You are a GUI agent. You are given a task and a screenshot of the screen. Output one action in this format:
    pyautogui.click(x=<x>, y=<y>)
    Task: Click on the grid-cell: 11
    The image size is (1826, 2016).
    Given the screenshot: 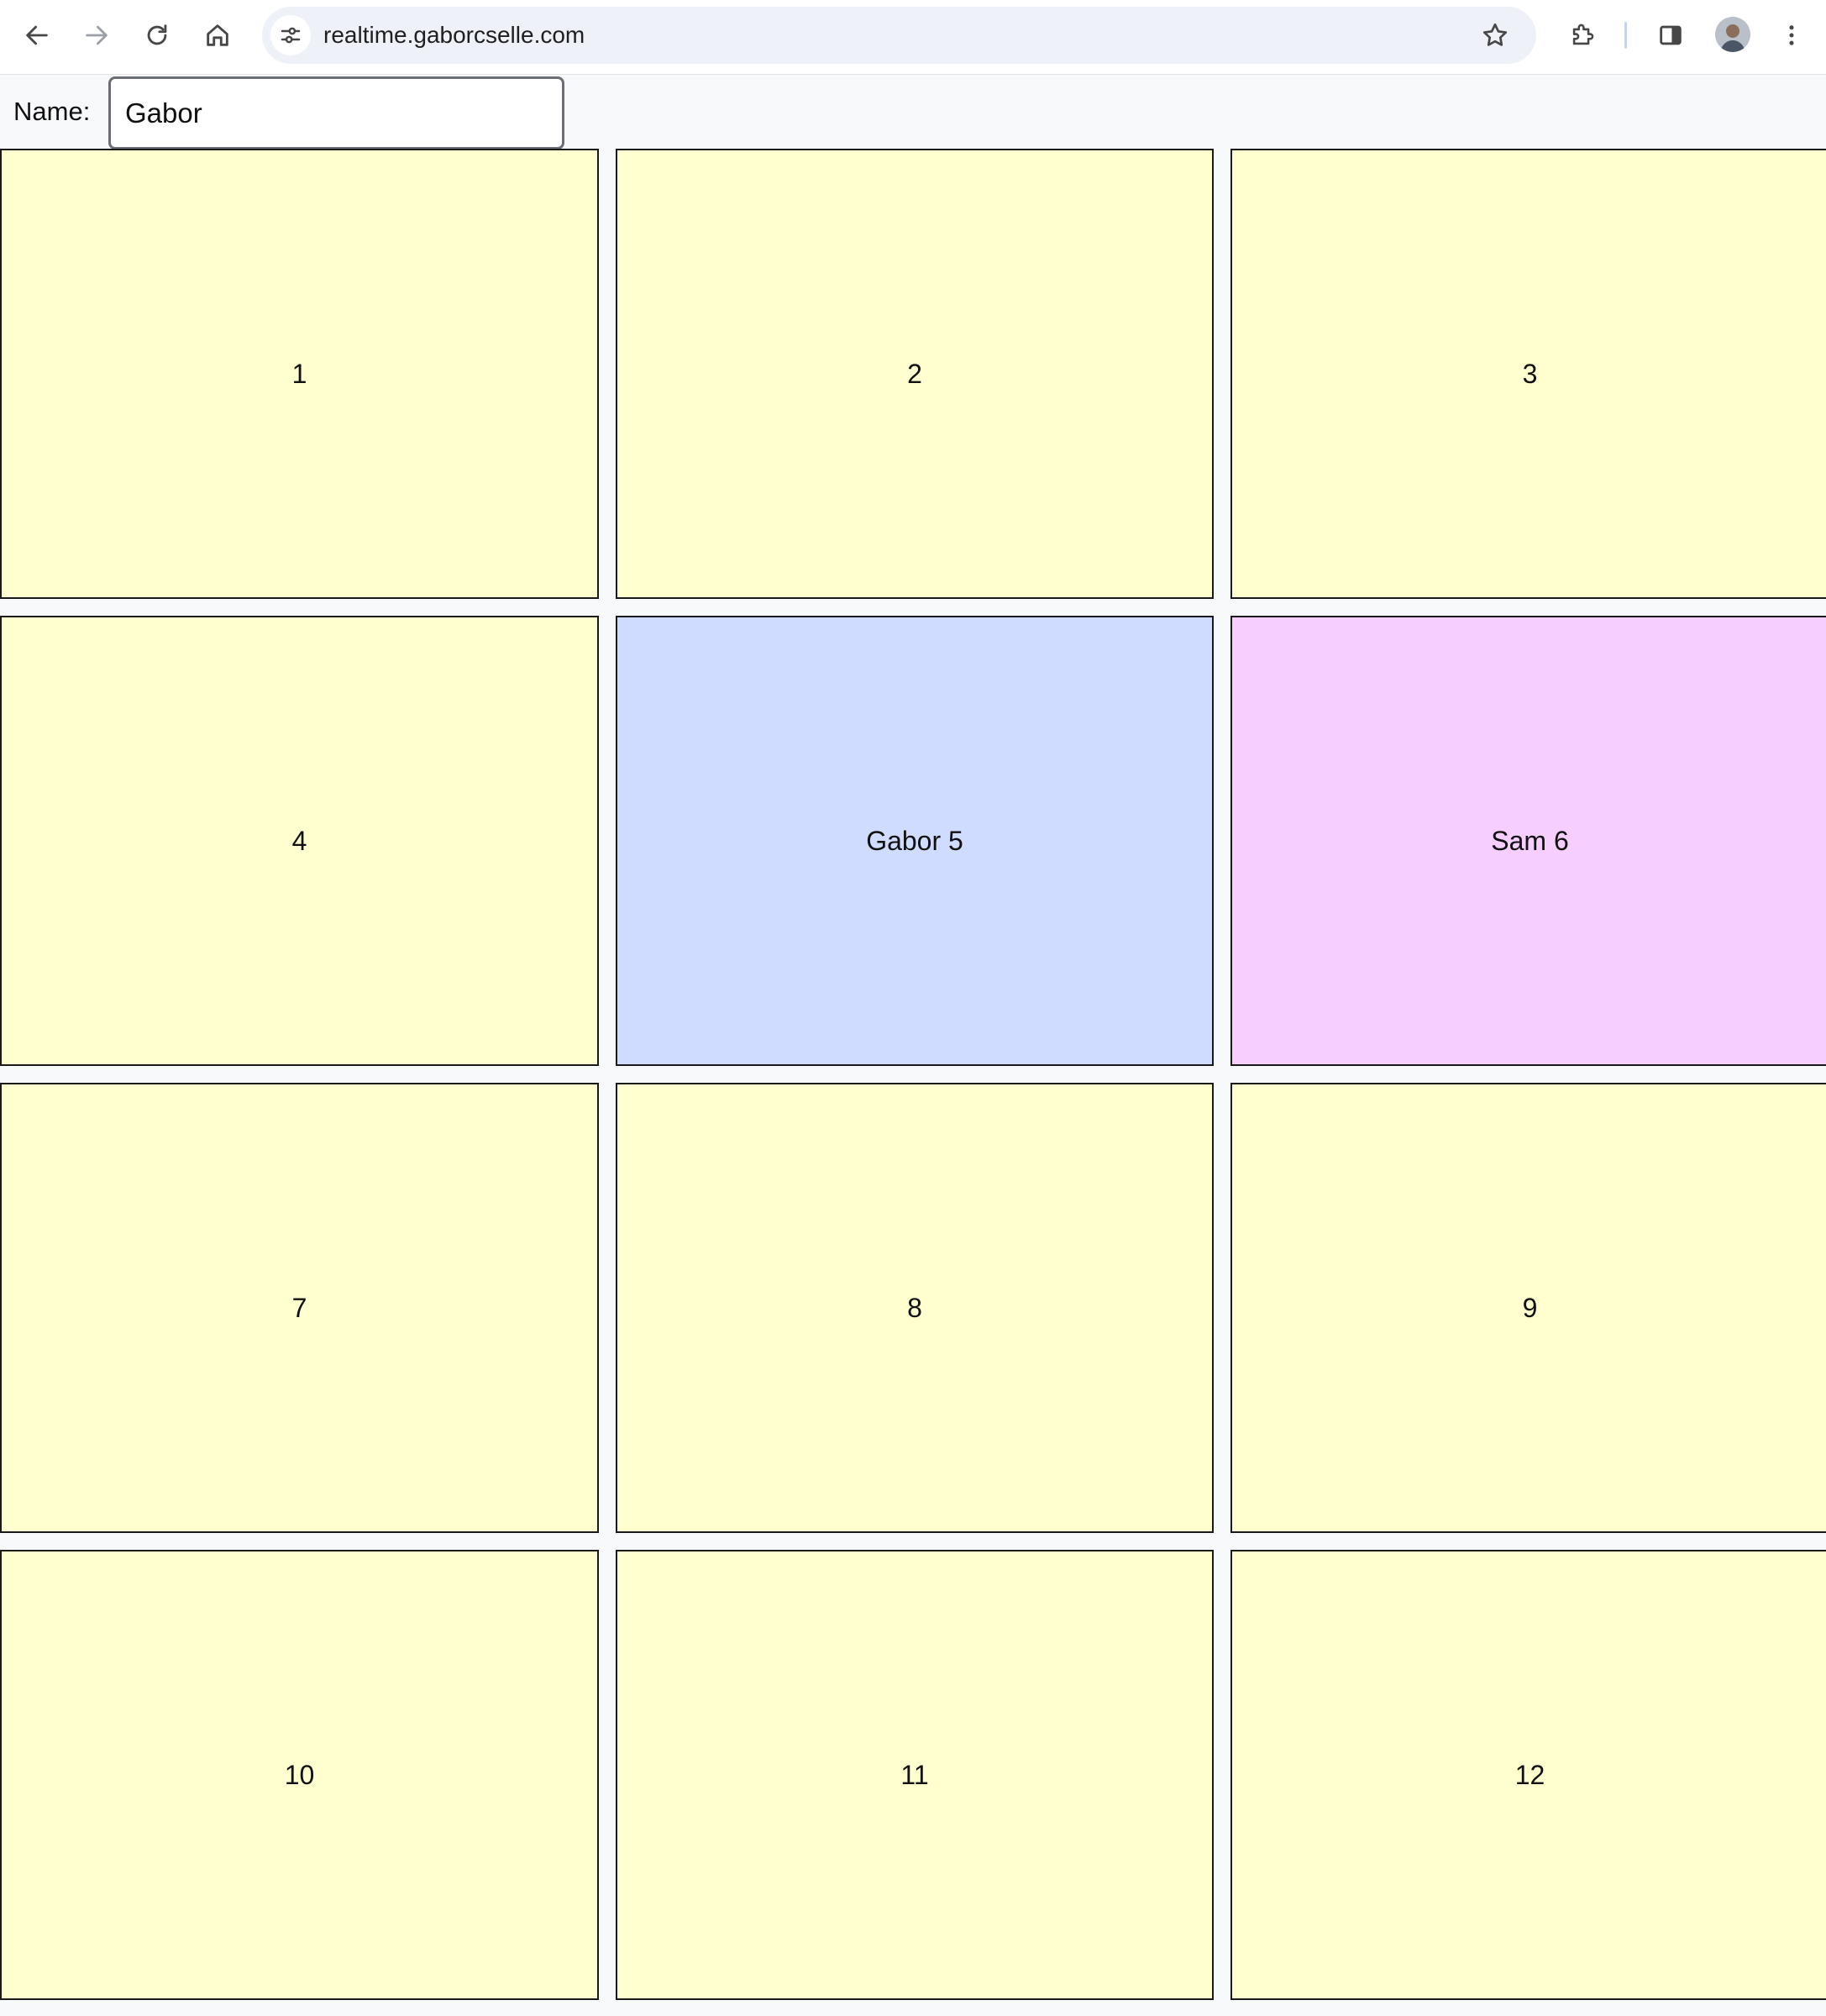 What is the action you would take?
    pyautogui.click(x=915, y=1775)
    